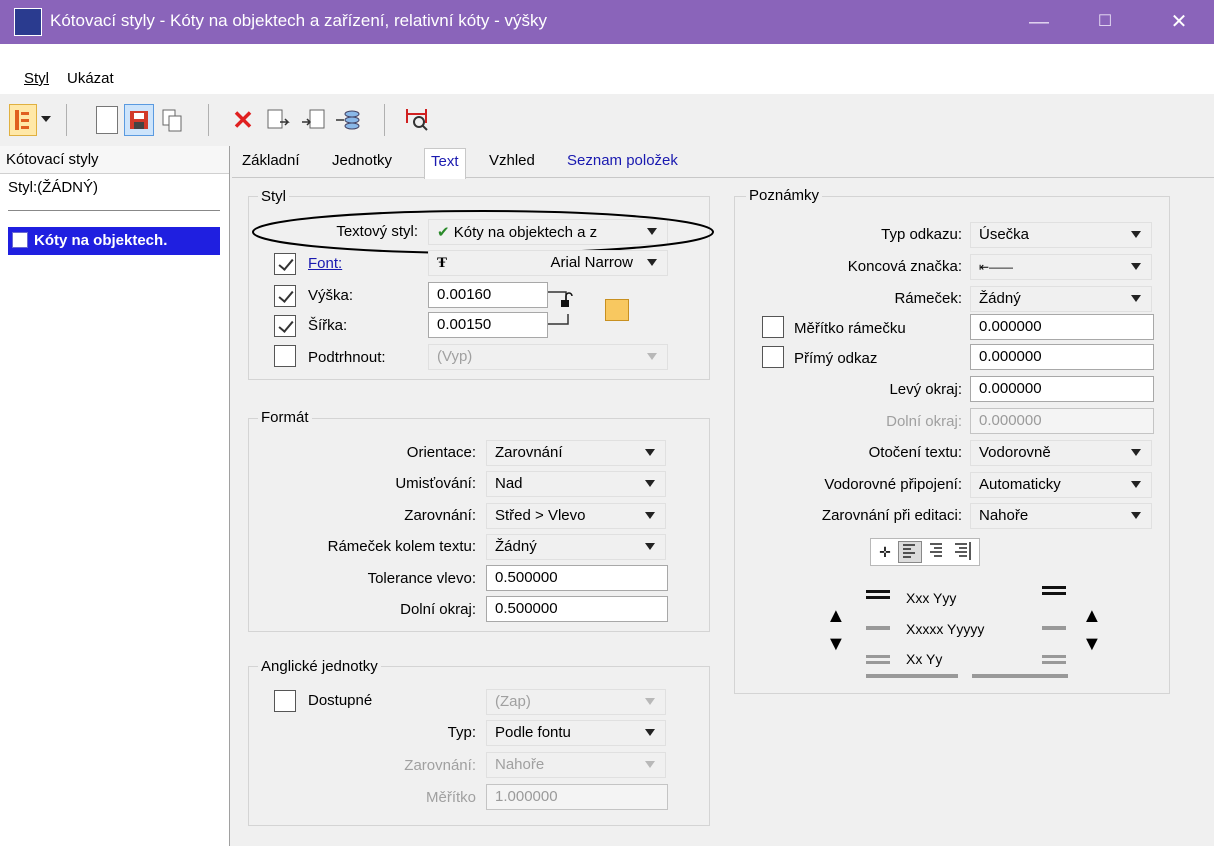 This screenshot has width=1214, height=846. What do you see at coordinates (139, 120) in the screenshot?
I see `save-icon` at bounding box center [139, 120].